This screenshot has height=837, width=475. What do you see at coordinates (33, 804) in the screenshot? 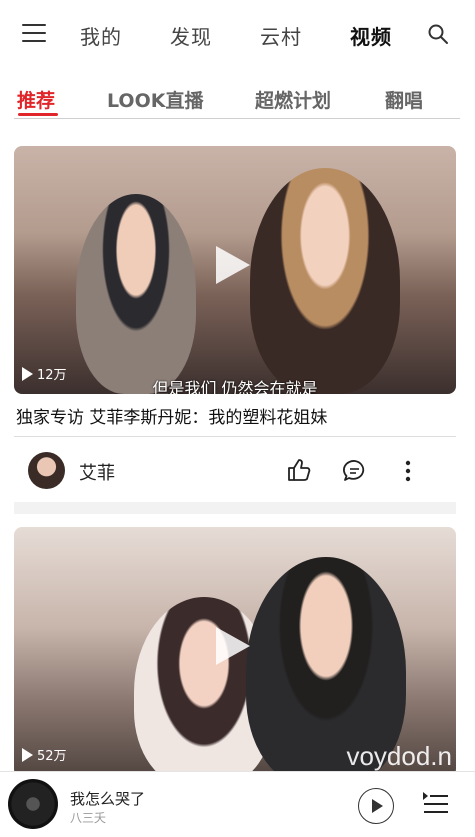
I see `album-cover` at bounding box center [33, 804].